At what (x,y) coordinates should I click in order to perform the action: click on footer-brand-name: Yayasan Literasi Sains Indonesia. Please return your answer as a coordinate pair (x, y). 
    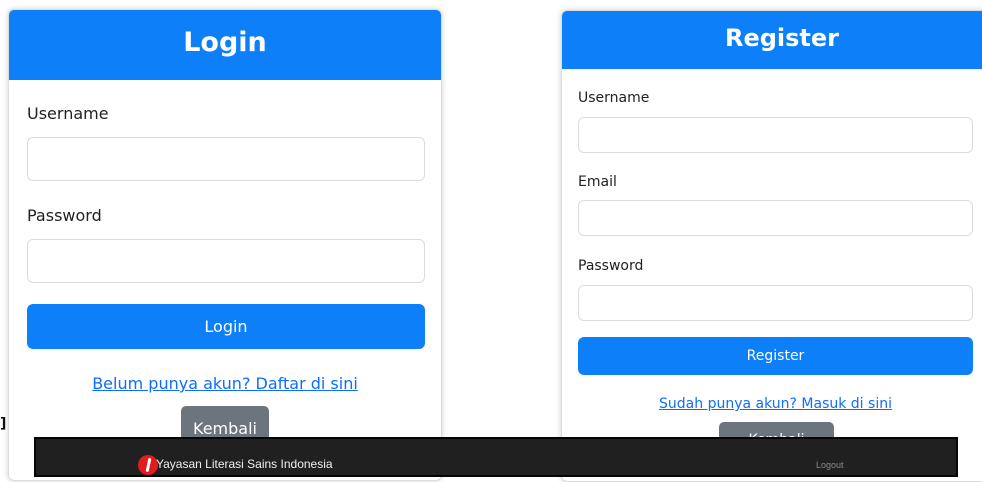
    Looking at the image, I should click on (244, 464).